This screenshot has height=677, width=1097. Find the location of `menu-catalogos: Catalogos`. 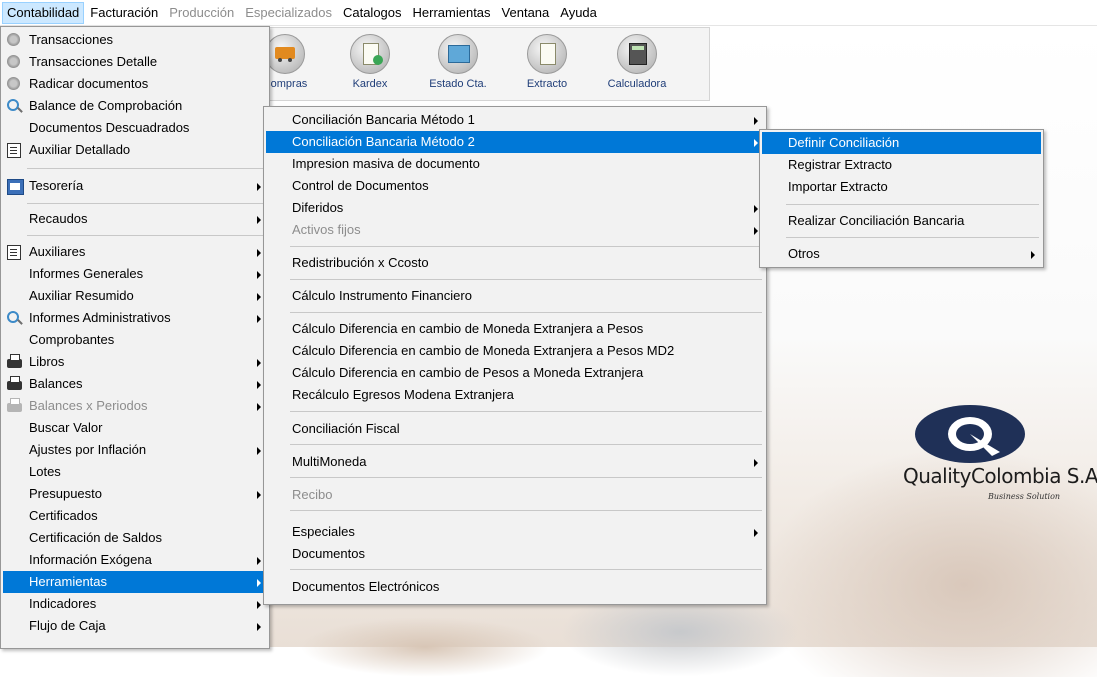

menu-catalogos: Catalogos is located at coordinates (372, 13).